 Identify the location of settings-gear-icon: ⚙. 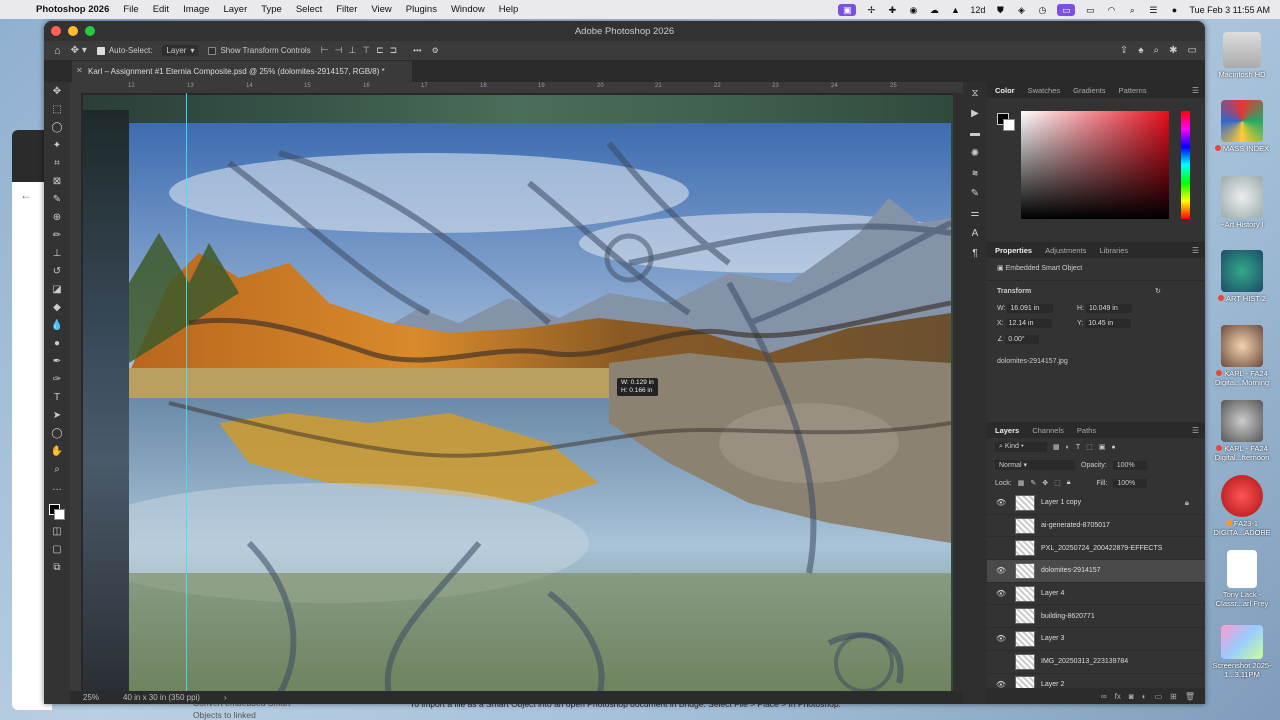
(435, 50).